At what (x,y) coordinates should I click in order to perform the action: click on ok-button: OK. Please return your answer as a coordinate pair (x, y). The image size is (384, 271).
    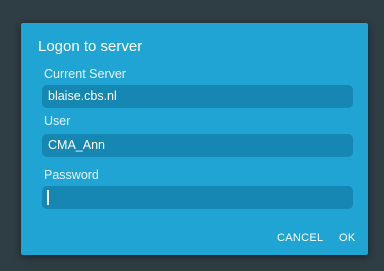
    Looking at the image, I should click on (347, 238).